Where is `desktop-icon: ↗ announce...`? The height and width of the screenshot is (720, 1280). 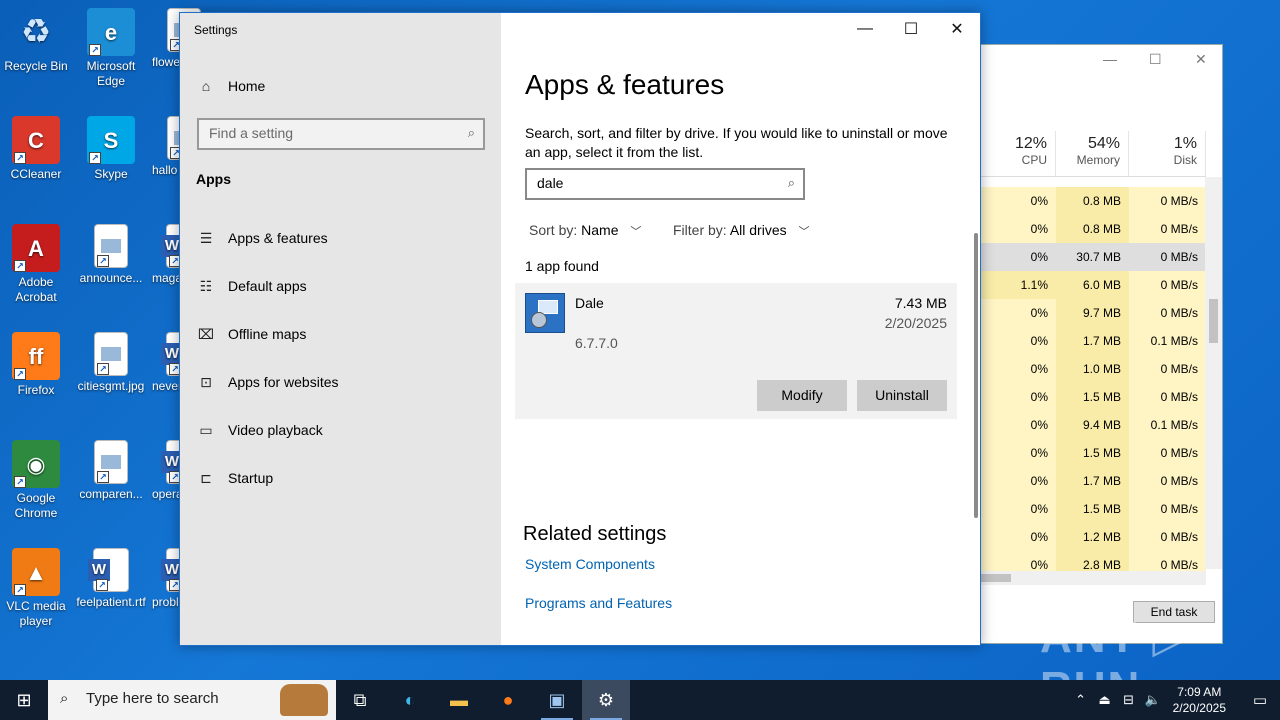 desktop-icon: ↗ announce... is located at coordinates (111, 255).